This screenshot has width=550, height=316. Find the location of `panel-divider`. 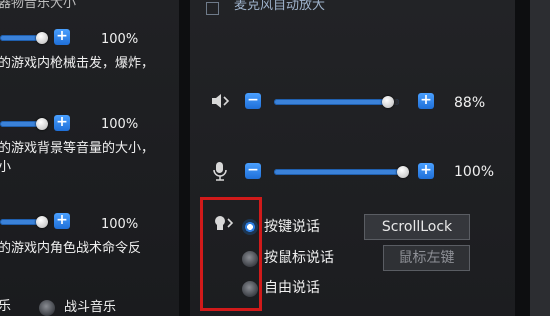

panel-divider is located at coordinates (184, 158).